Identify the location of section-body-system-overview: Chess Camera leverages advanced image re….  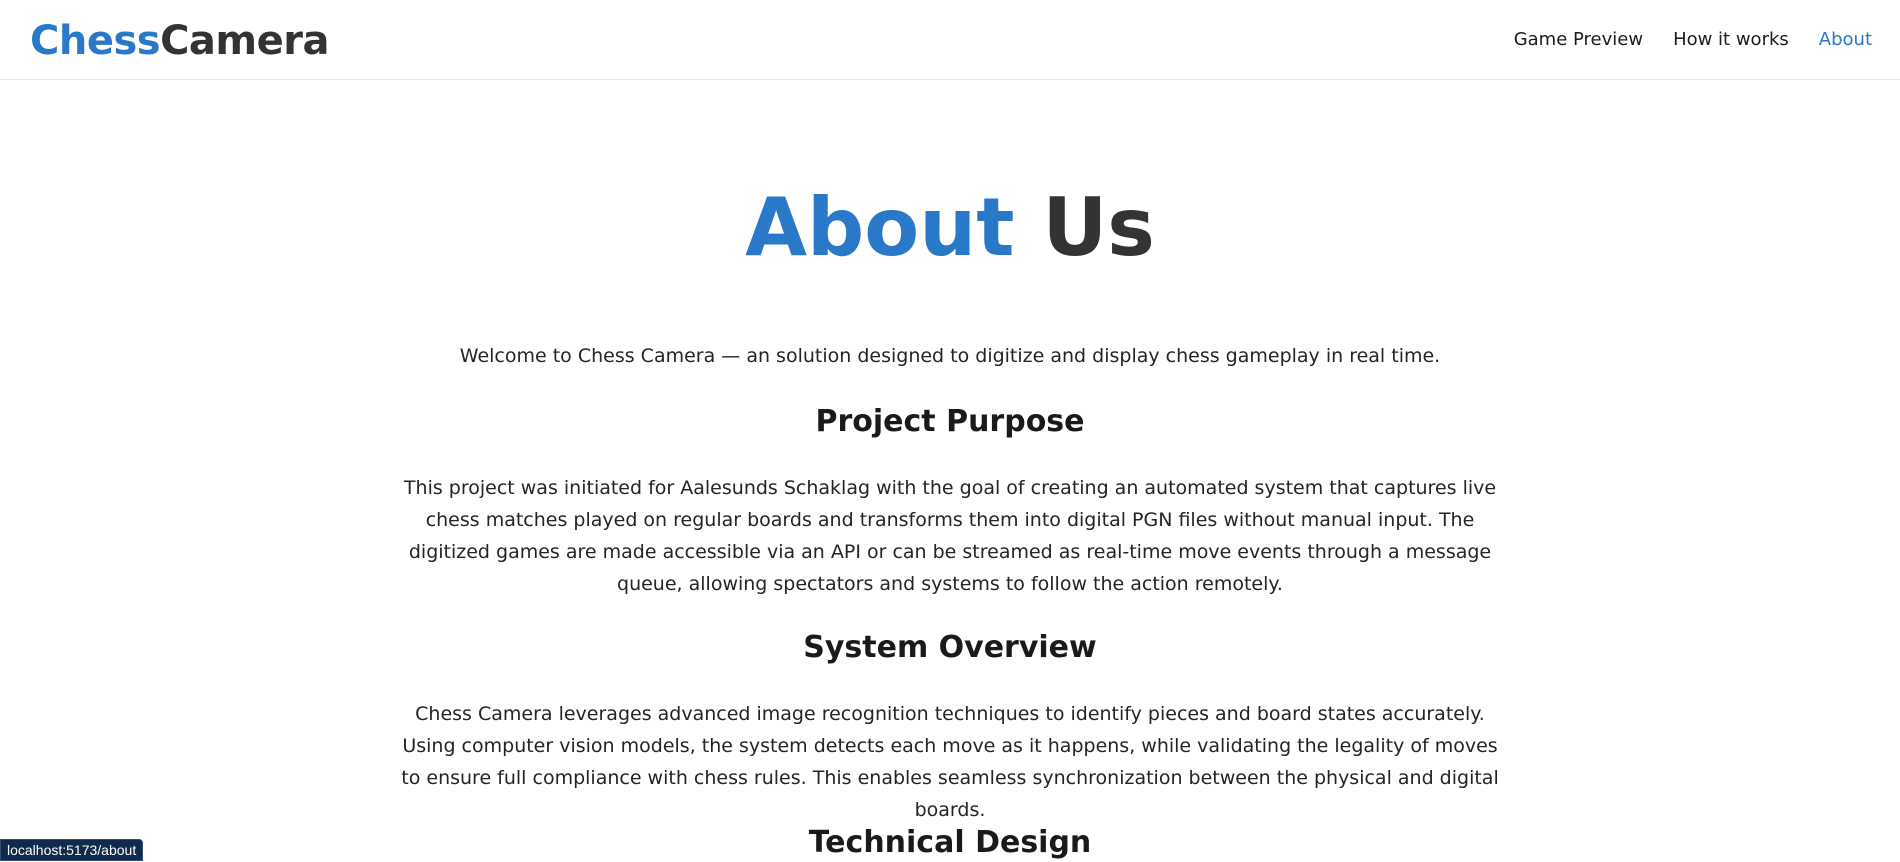
(950, 762).